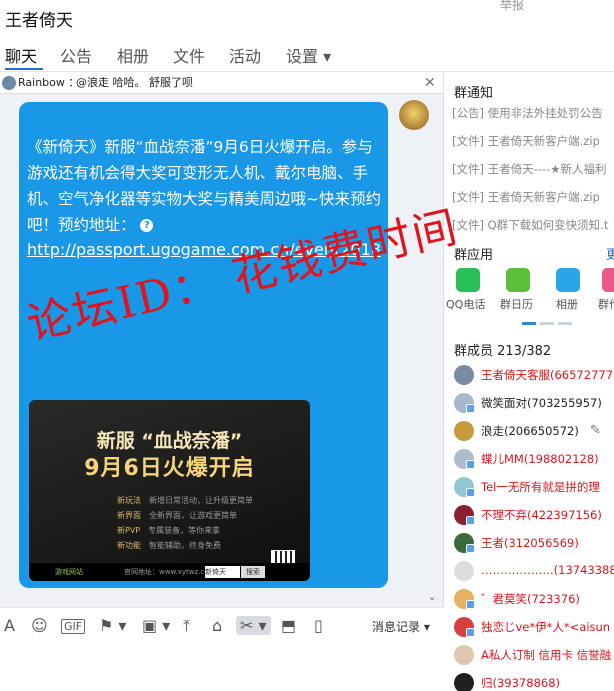  I want to click on notice-item: [公告] 使用非法外挂处罚公告, so click(527, 113).